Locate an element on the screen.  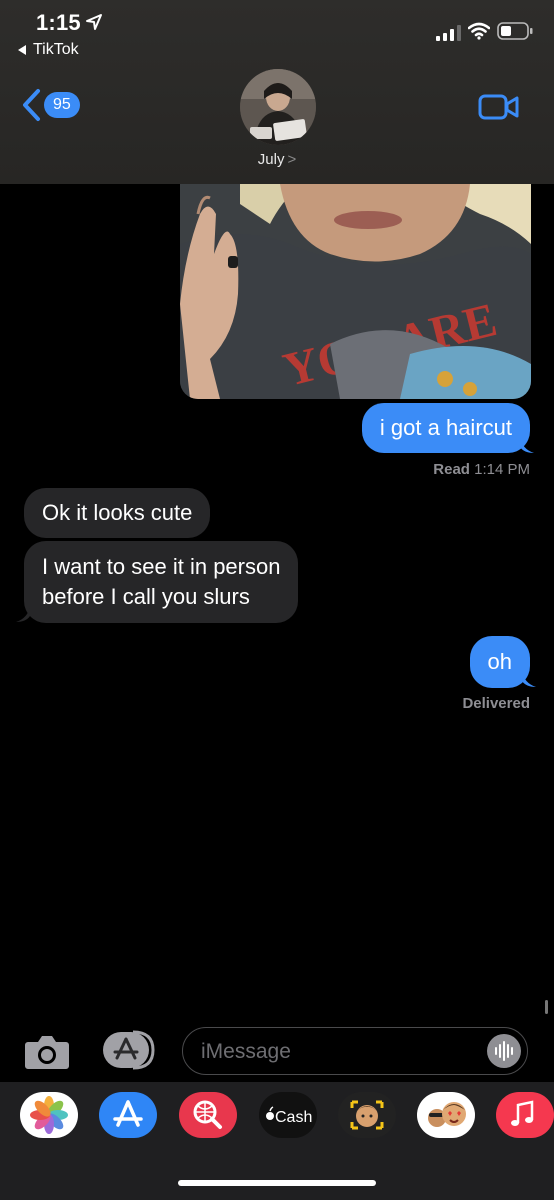
contact-avatar is located at coordinates (278, 107).